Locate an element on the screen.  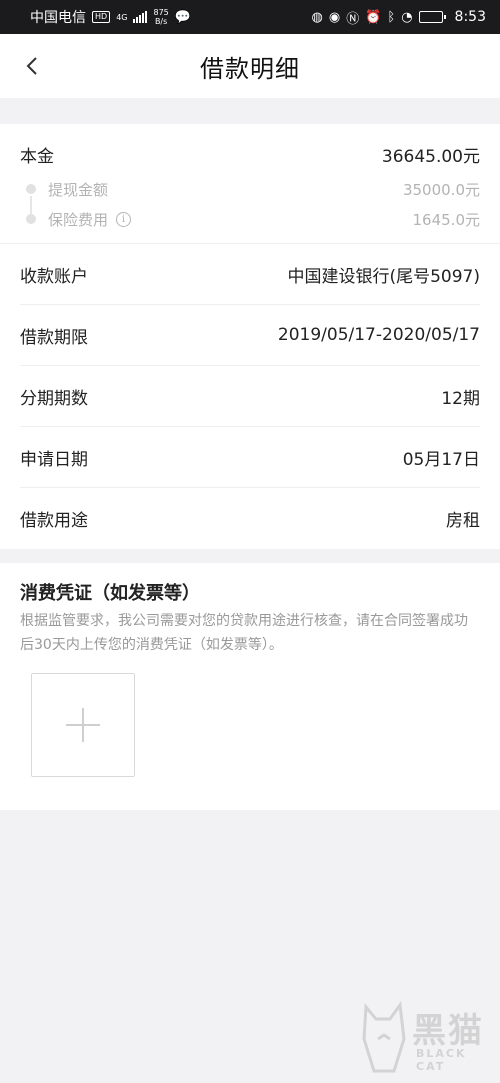
receiving-account-row: 收款账户 中国建设银行(尾号5097) is located at coordinates (250, 274).